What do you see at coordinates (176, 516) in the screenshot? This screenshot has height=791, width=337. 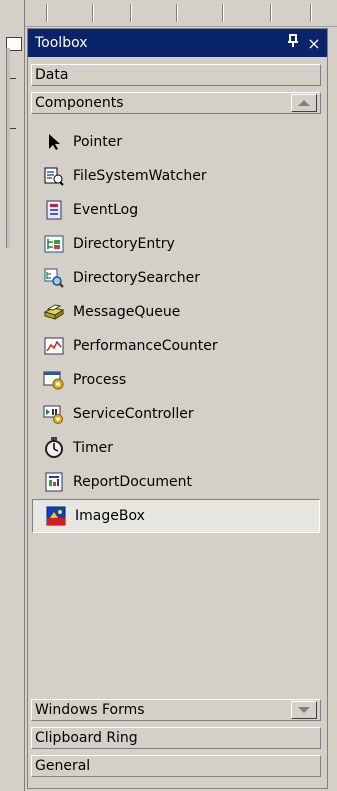 I see `list-item-imagebox: ImageBox` at bounding box center [176, 516].